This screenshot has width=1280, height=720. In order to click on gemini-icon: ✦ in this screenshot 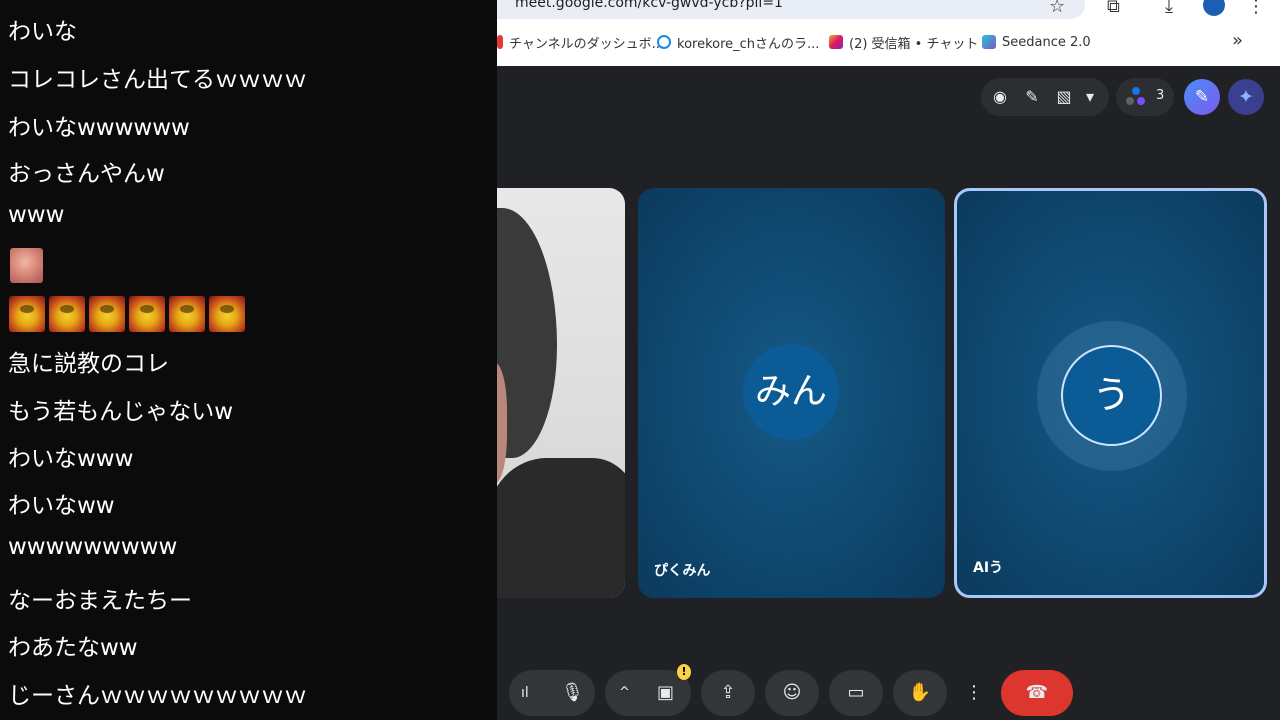, I will do `click(1246, 97)`.